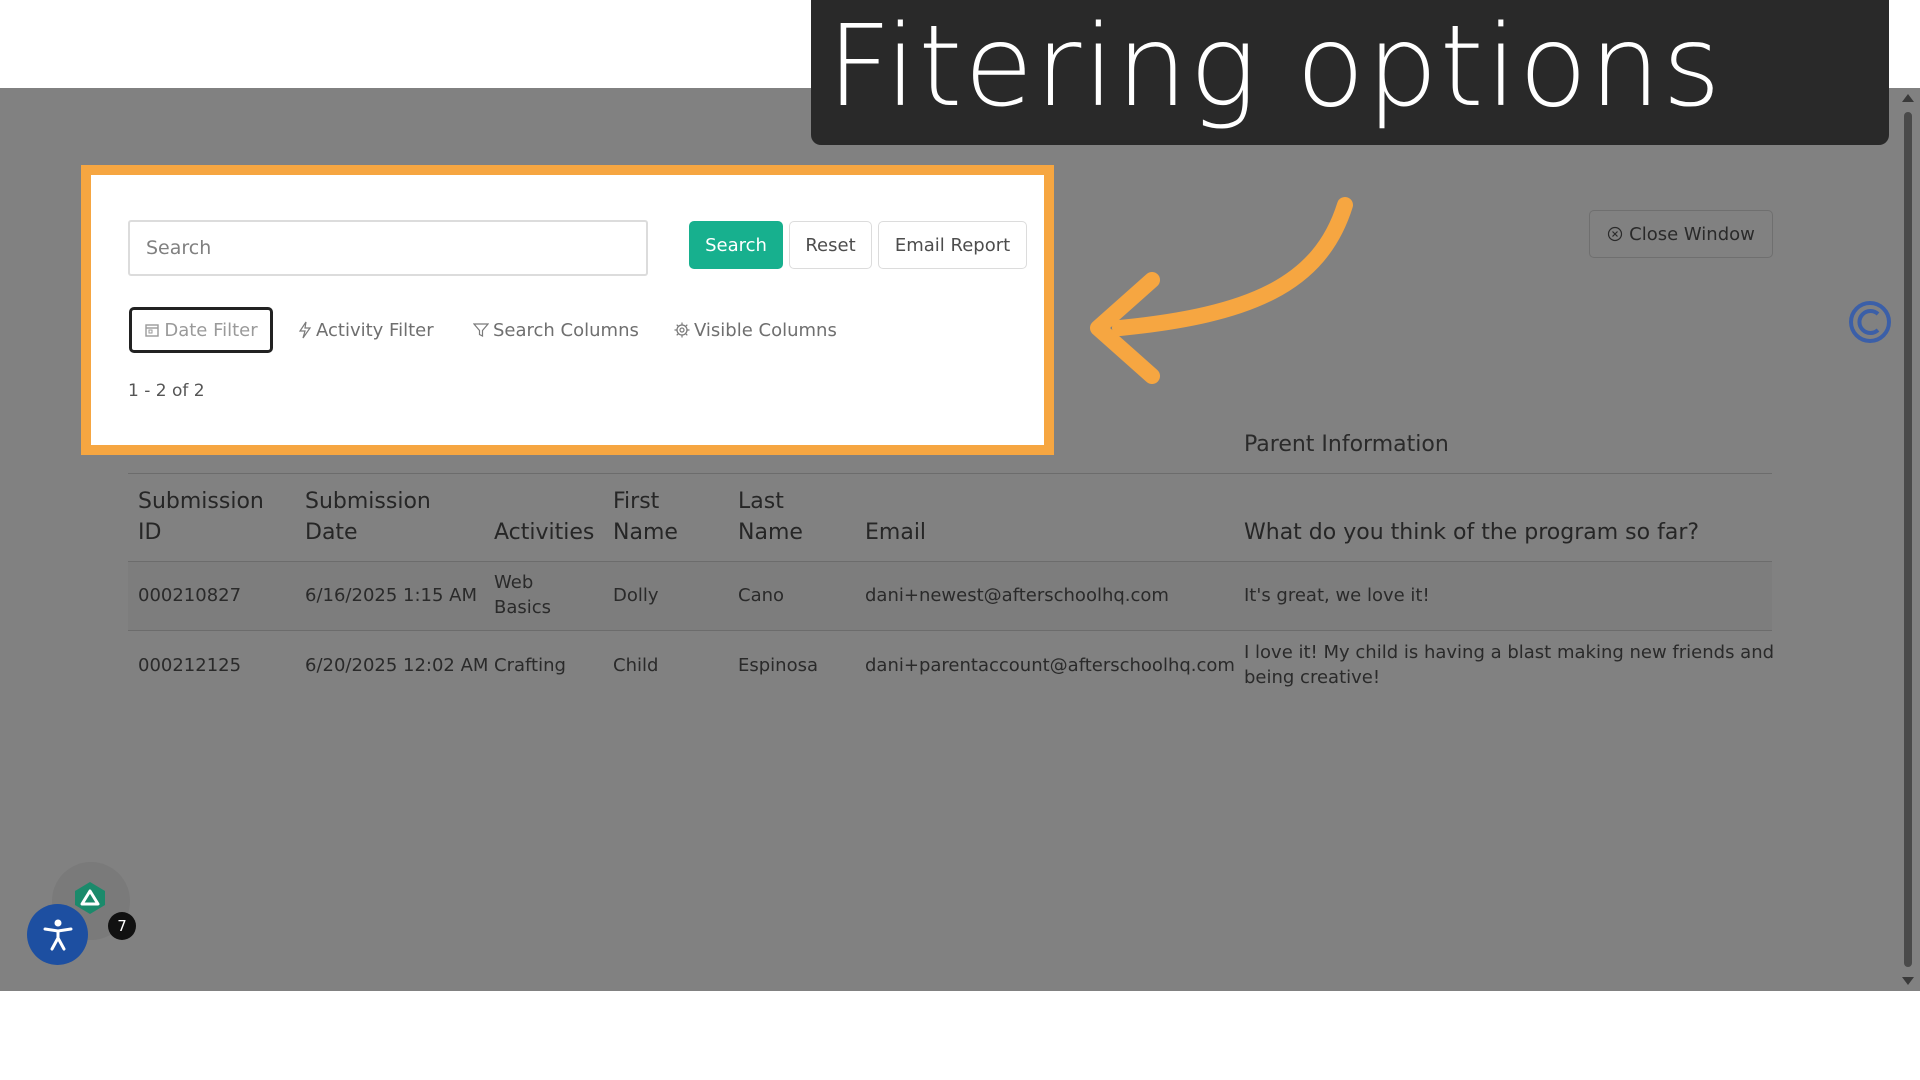  I want to click on row1-activities-line2: Basics, so click(523, 607).